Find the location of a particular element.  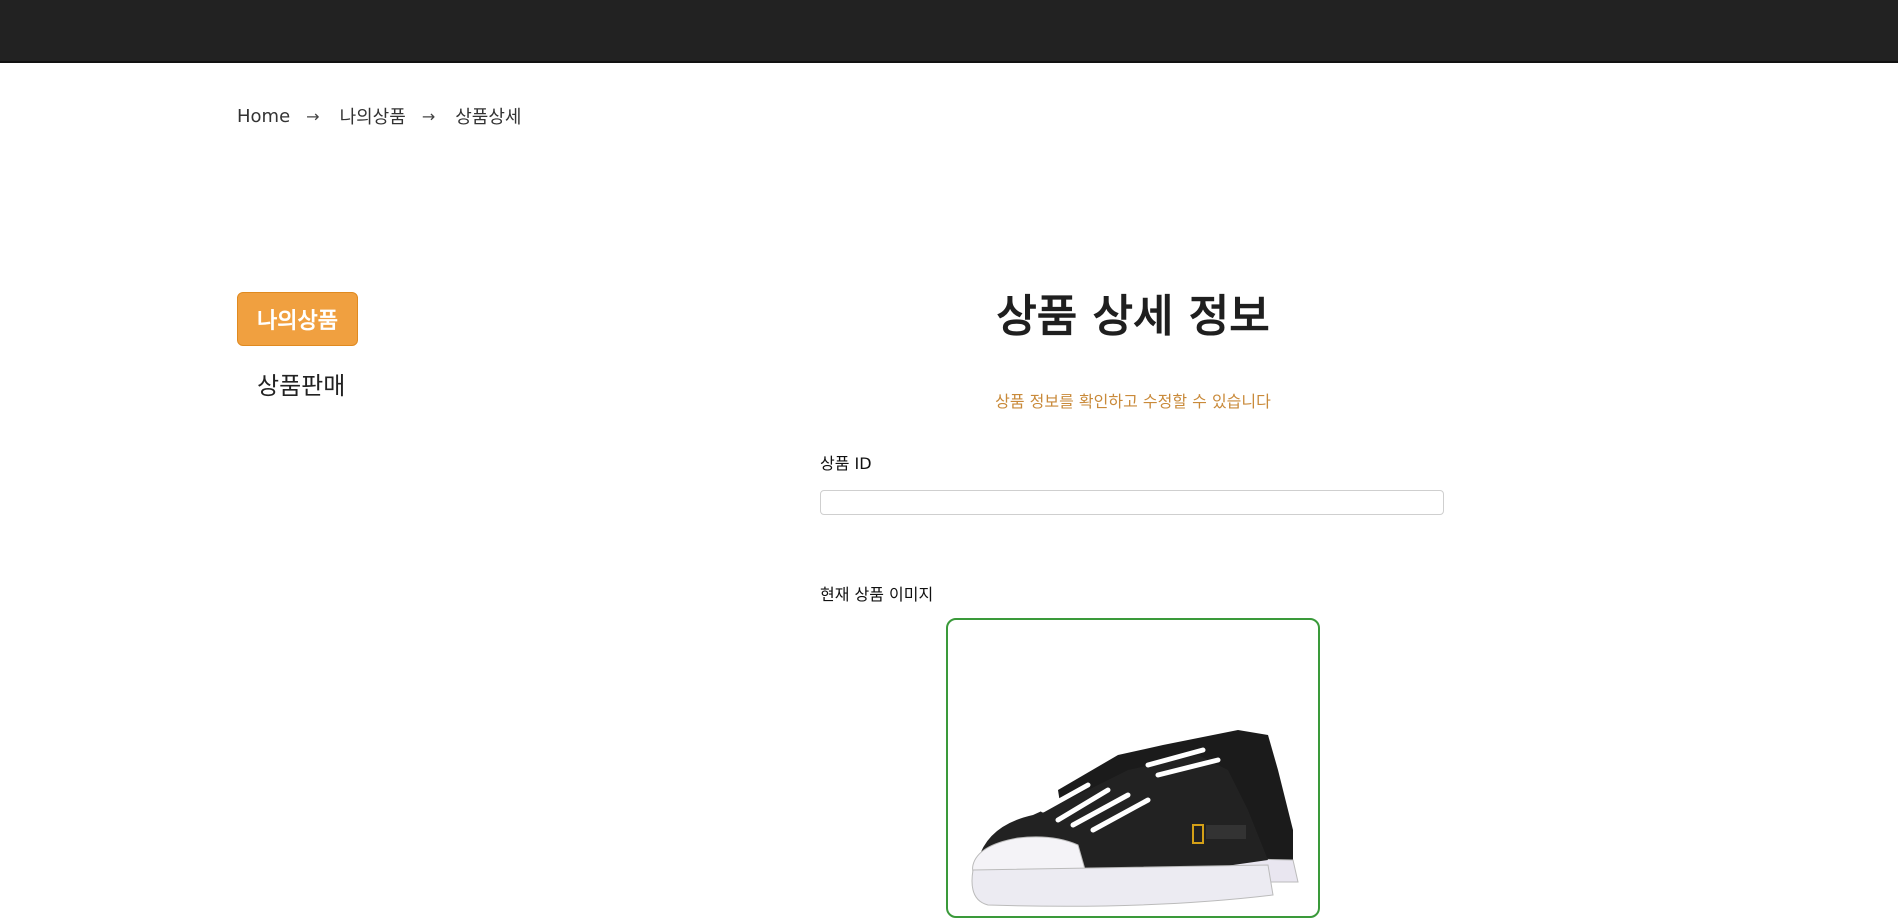

sidebar: 나의상품 상품판매 is located at coordinates (297, 346).